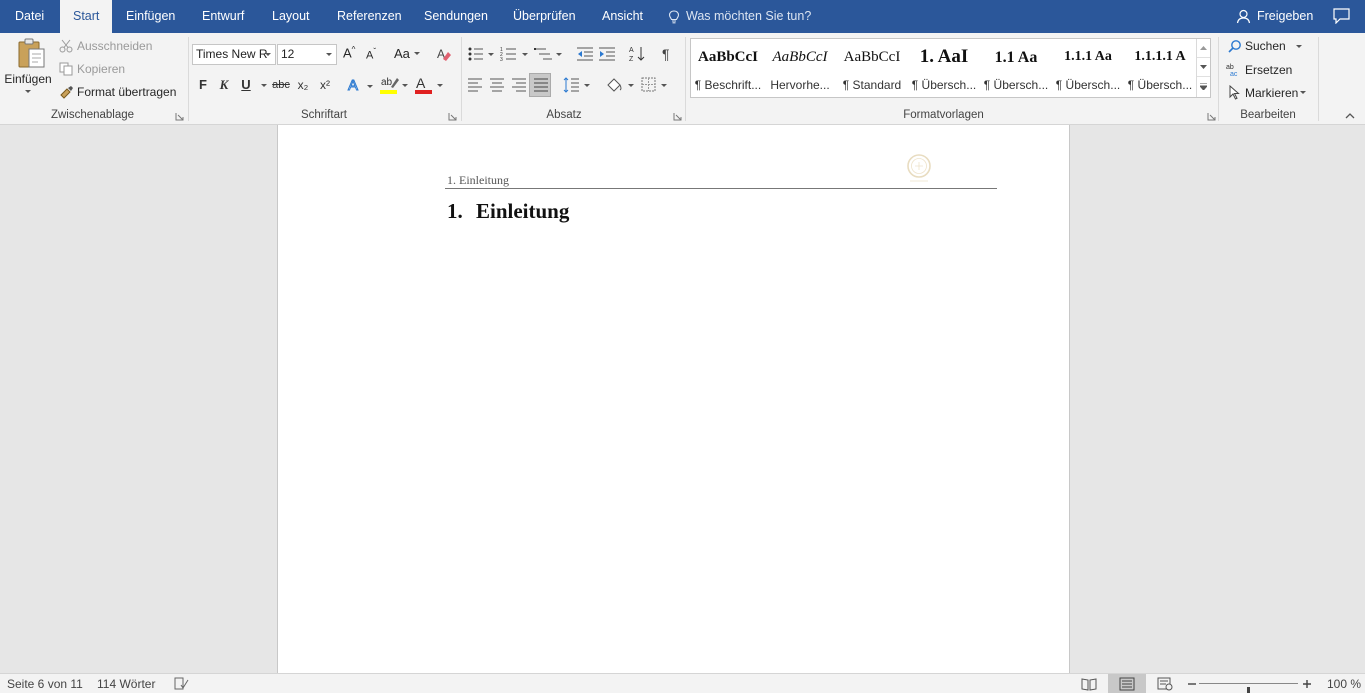 Image resolution: width=1365 pixels, height=693 pixels. What do you see at coordinates (150, 16) in the screenshot?
I see `tab-einfuegen: Einfügen` at bounding box center [150, 16].